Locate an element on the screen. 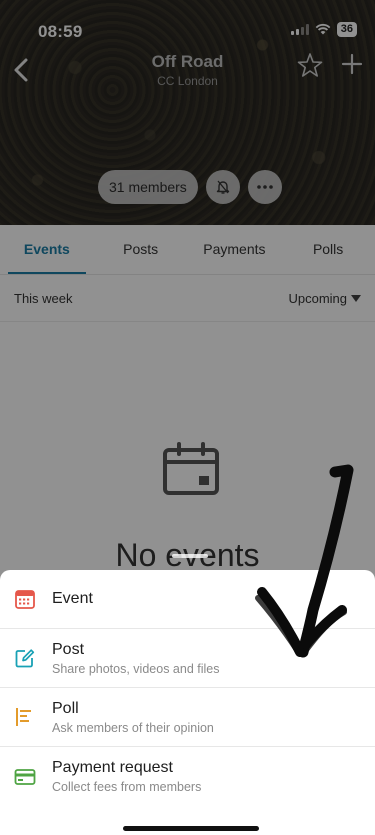 The image size is (375, 835). tab-events: Events is located at coordinates (47, 249).